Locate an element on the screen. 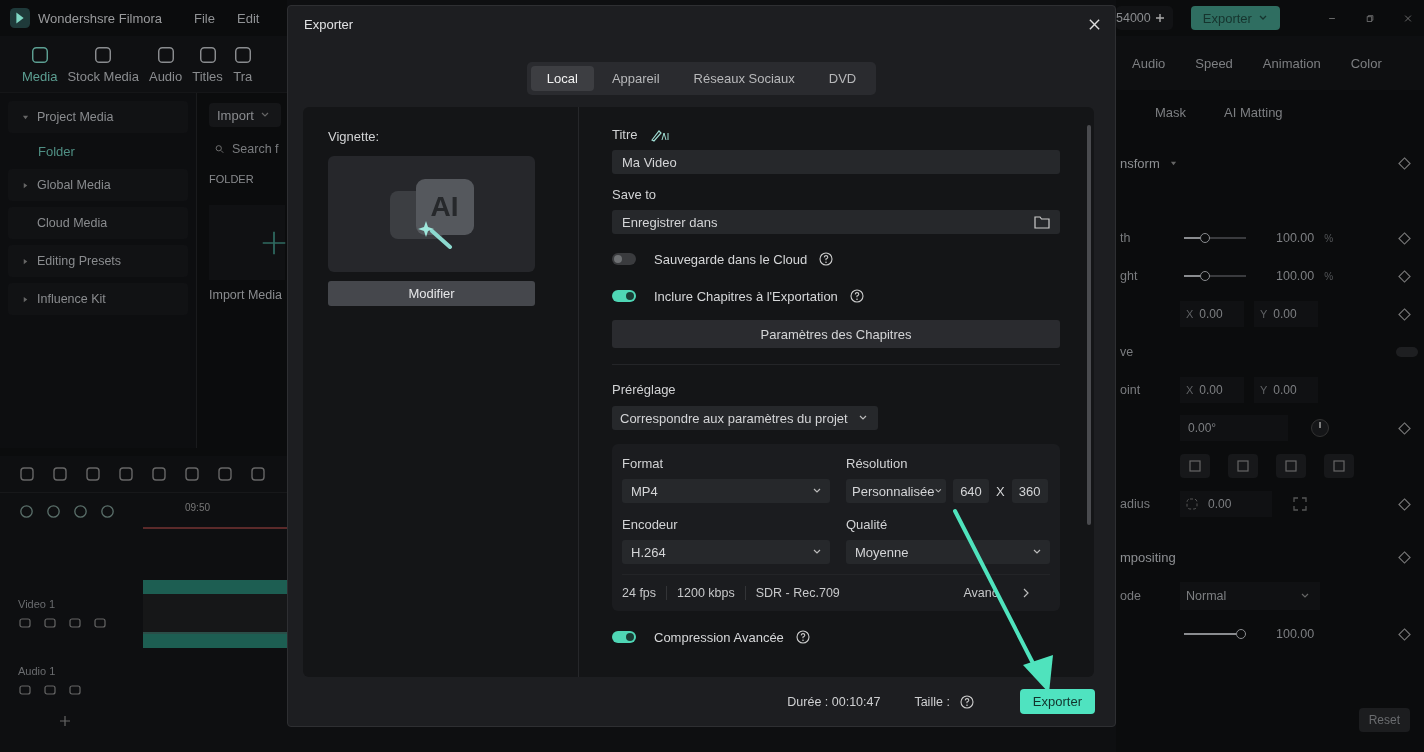 Image resolution: width=1424 pixels, height=752 pixels. menu-item: File is located at coordinates (204, 18).